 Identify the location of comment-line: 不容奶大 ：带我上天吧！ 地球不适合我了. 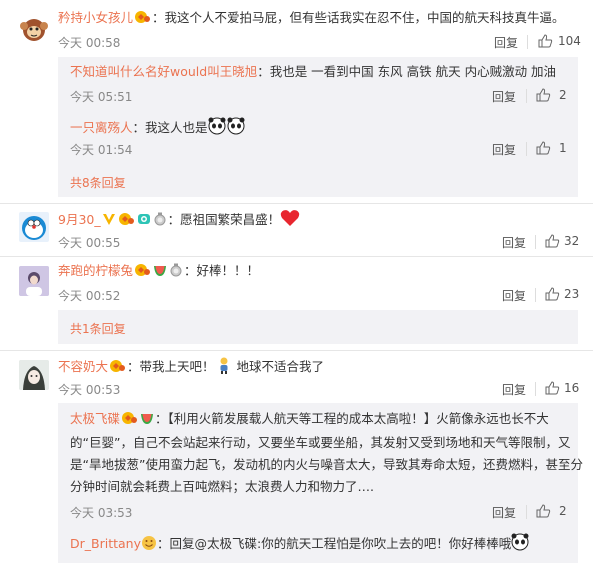
(191, 367).